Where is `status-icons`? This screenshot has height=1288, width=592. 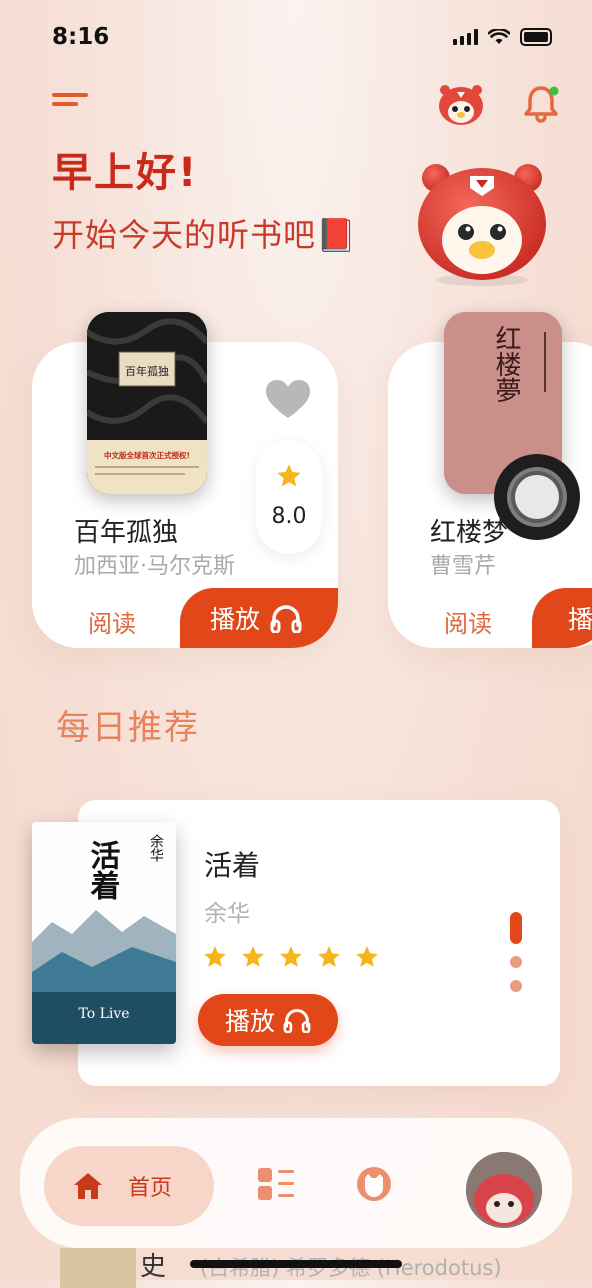
status-icons is located at coordinates (502, 37).